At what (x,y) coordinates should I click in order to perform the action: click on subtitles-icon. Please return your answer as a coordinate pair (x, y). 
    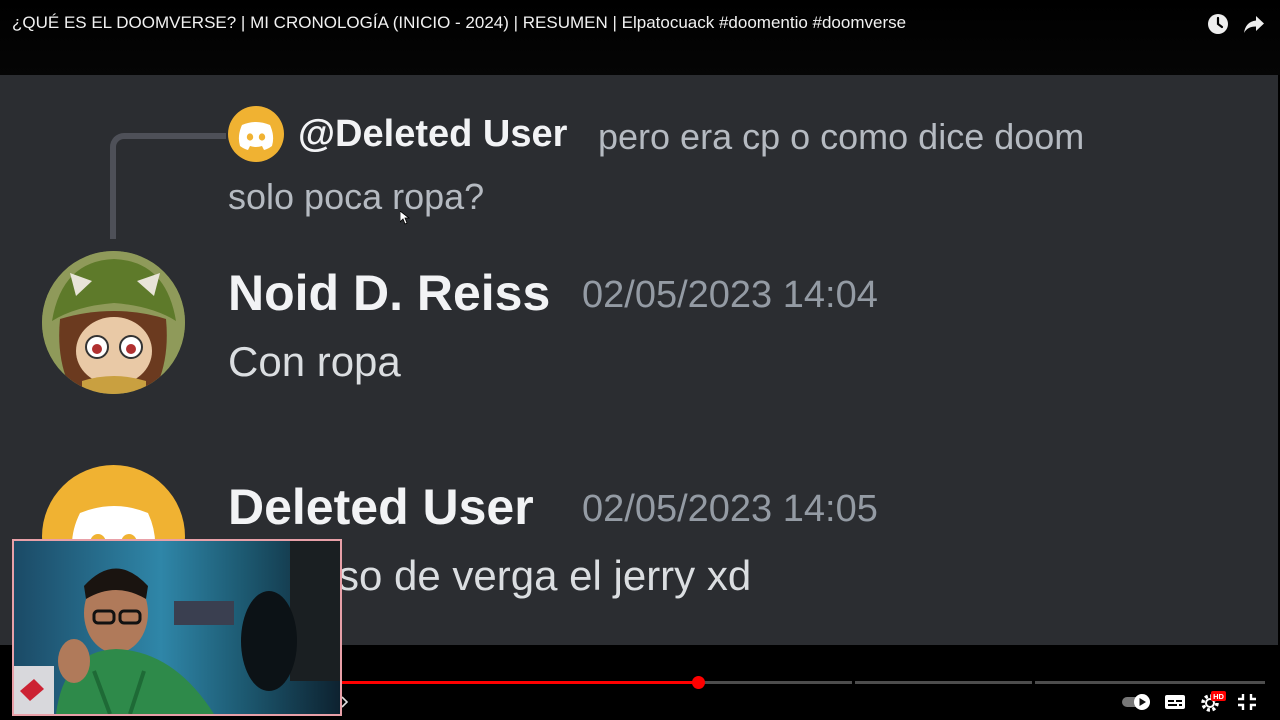
    Looking at the image, I should click on (1175, 702).